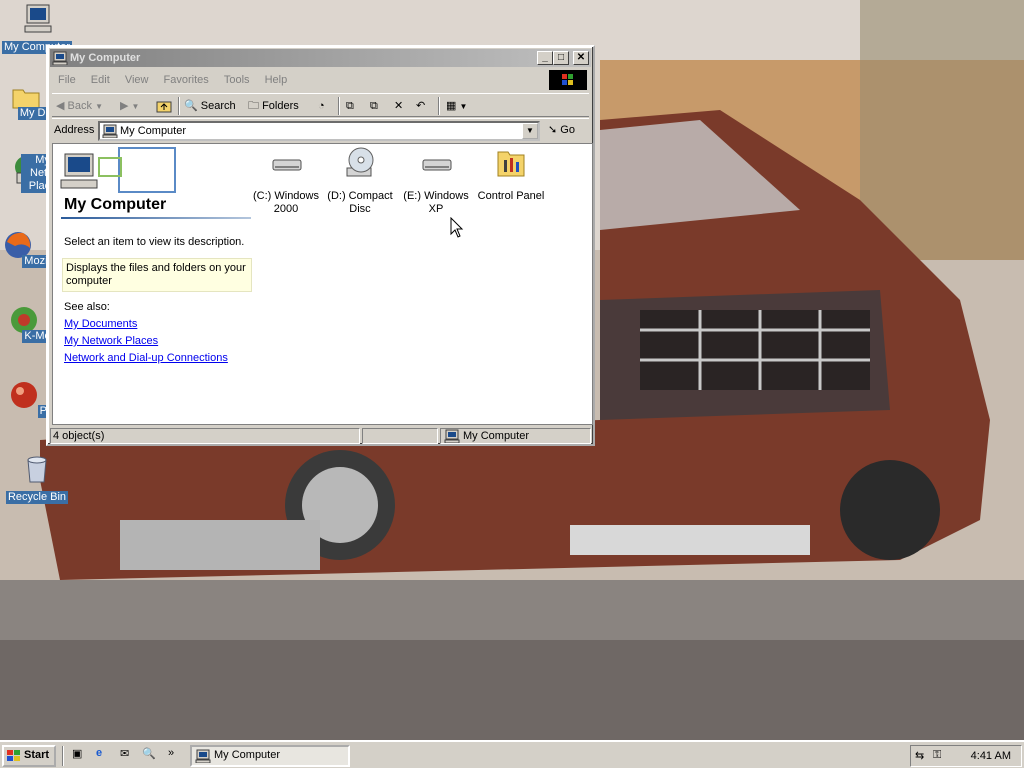  Describe the element at coordinates (568, 80) in the screenshot. I see `windows-logo-icon` at that location.